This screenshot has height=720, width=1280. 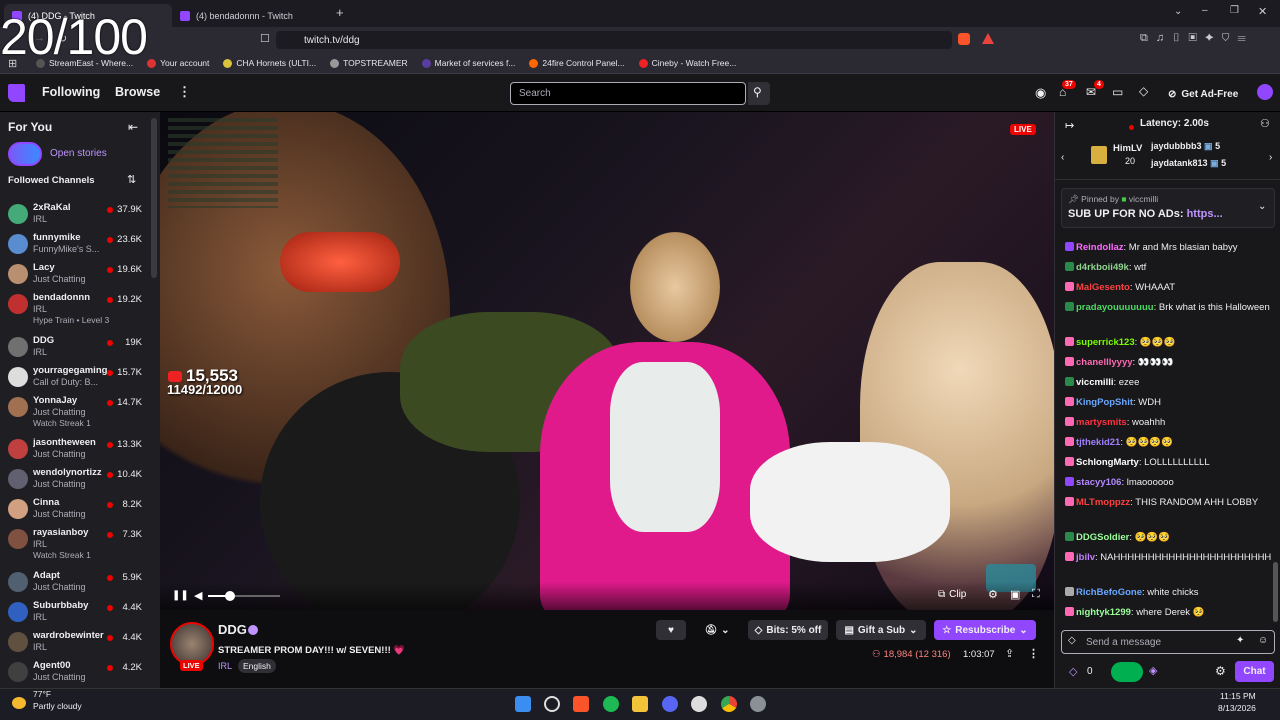 What do you see at coordinates (80, 612) in the screenshot?
I see `sidebar-item-suburbbaby: Suburbbaby IRL 4.4K` at bounding box center [80, 612].